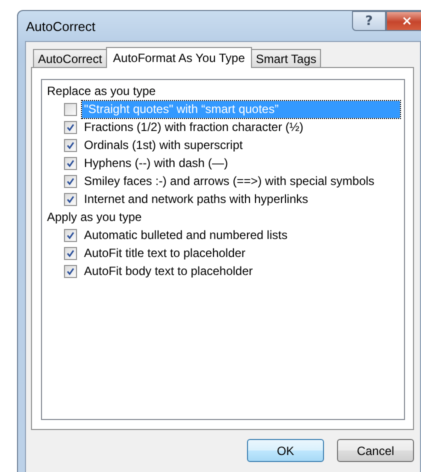 The height and width of the screenshot is (472, 421). What do you see at coordinates (165, 253) in the screenshot?
I see `option-label: AutoFit title text to placeholder` at bounding box center [165, 253].